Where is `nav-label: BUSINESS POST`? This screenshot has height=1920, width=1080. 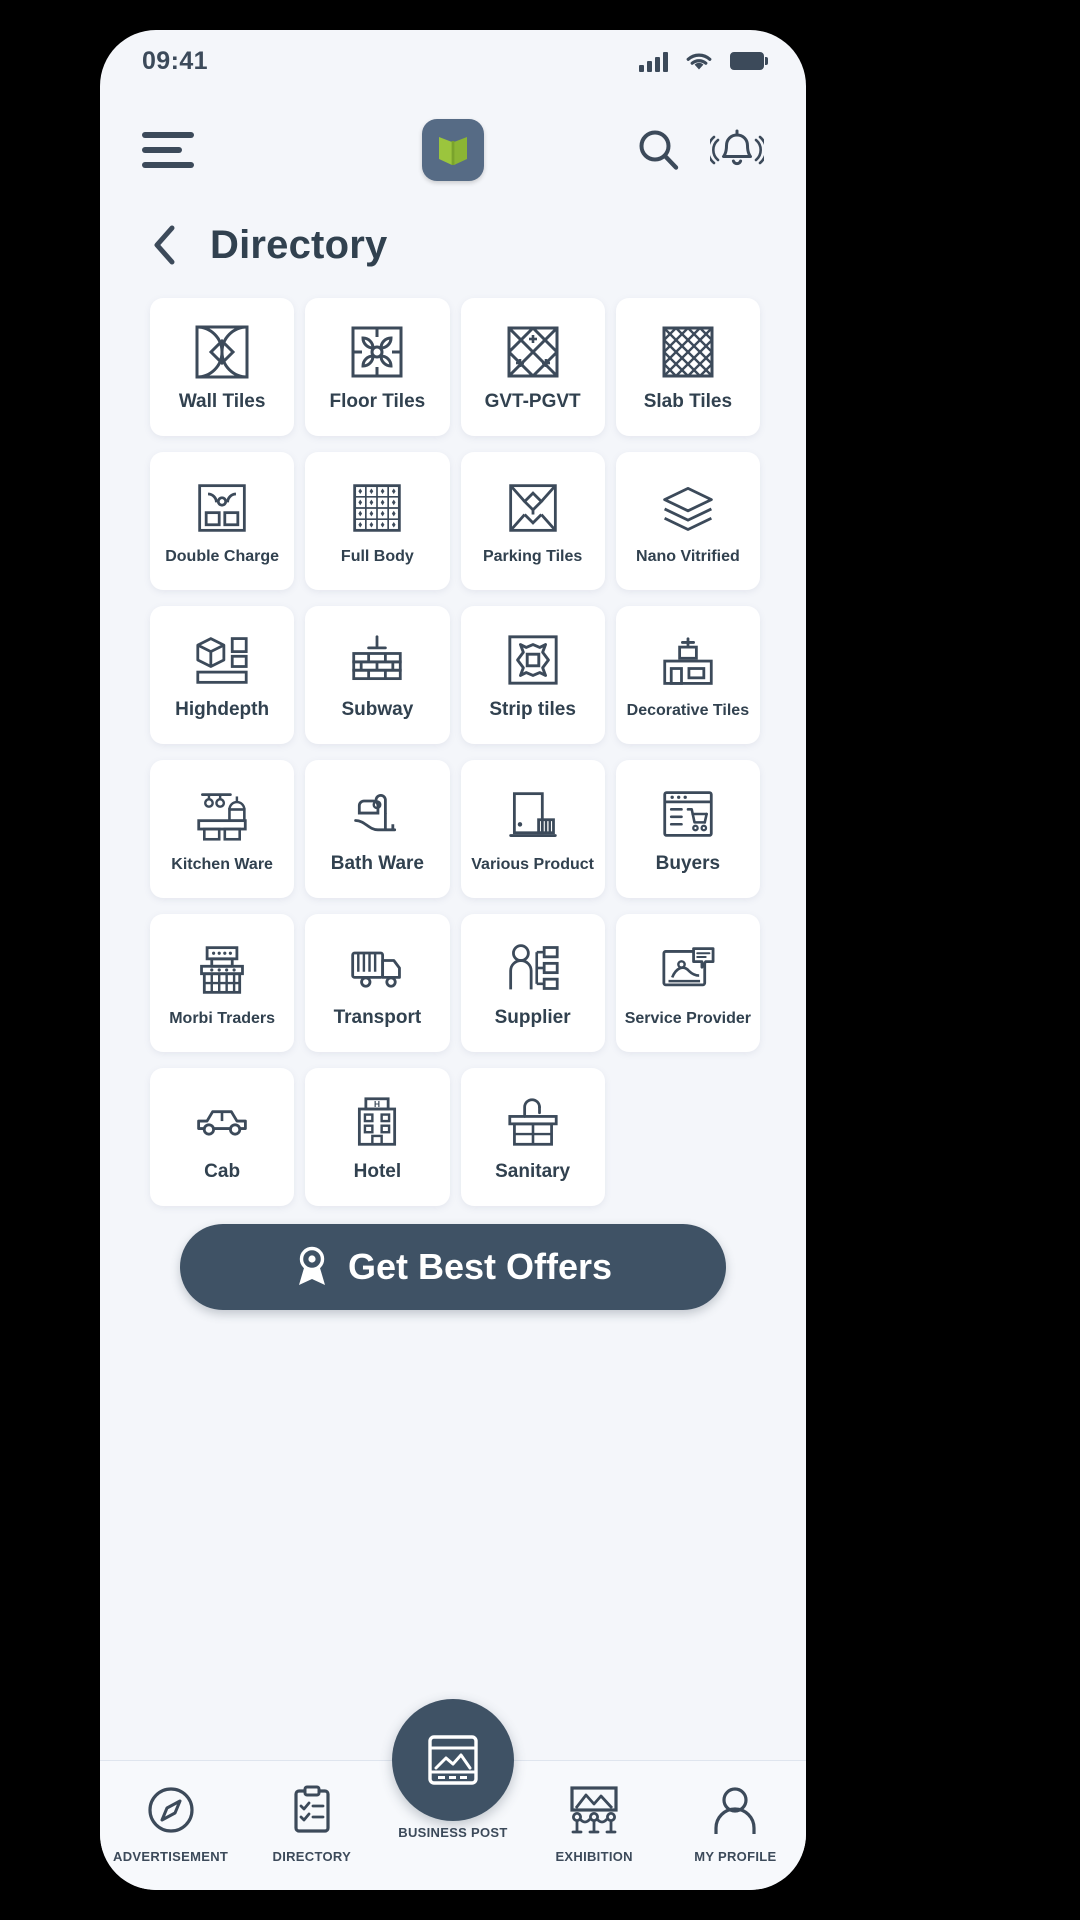 nav-label: BUSINESS POST is located at coordinates (453, 1832).